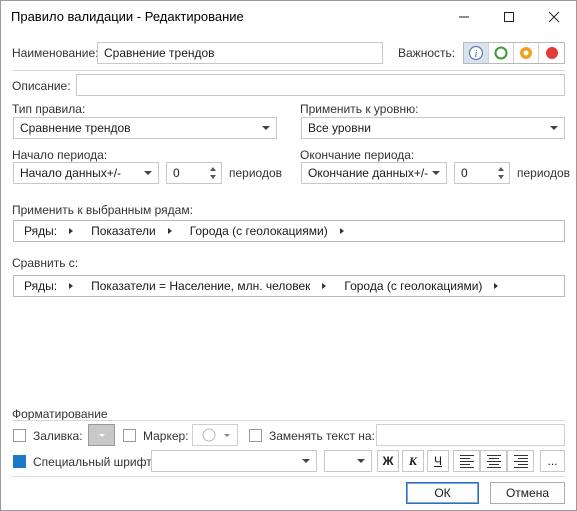 This screenshot has height=511, width=577. I want to click on align-center-button, so click(493, 461).